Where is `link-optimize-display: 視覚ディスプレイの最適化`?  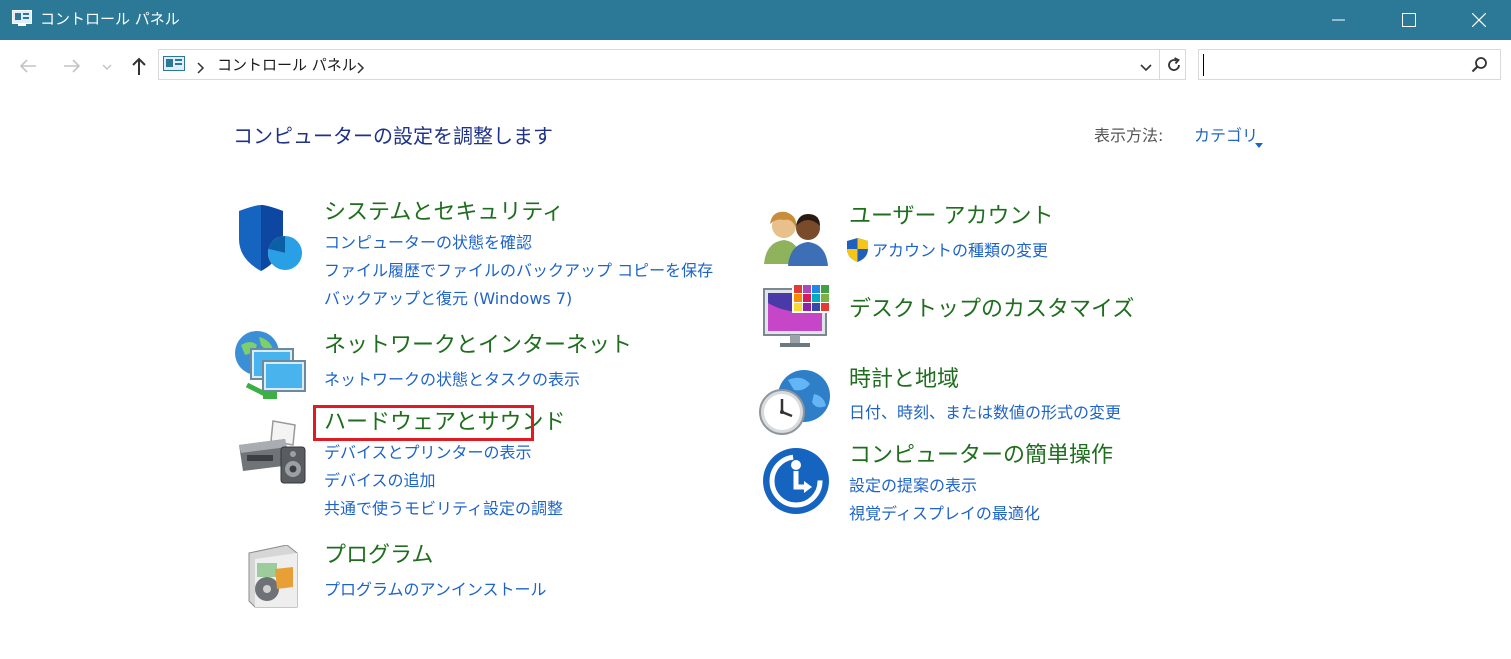
link-optimize-display: 視覚ディスプレイの最適化 is located at coordinates (944, 514).